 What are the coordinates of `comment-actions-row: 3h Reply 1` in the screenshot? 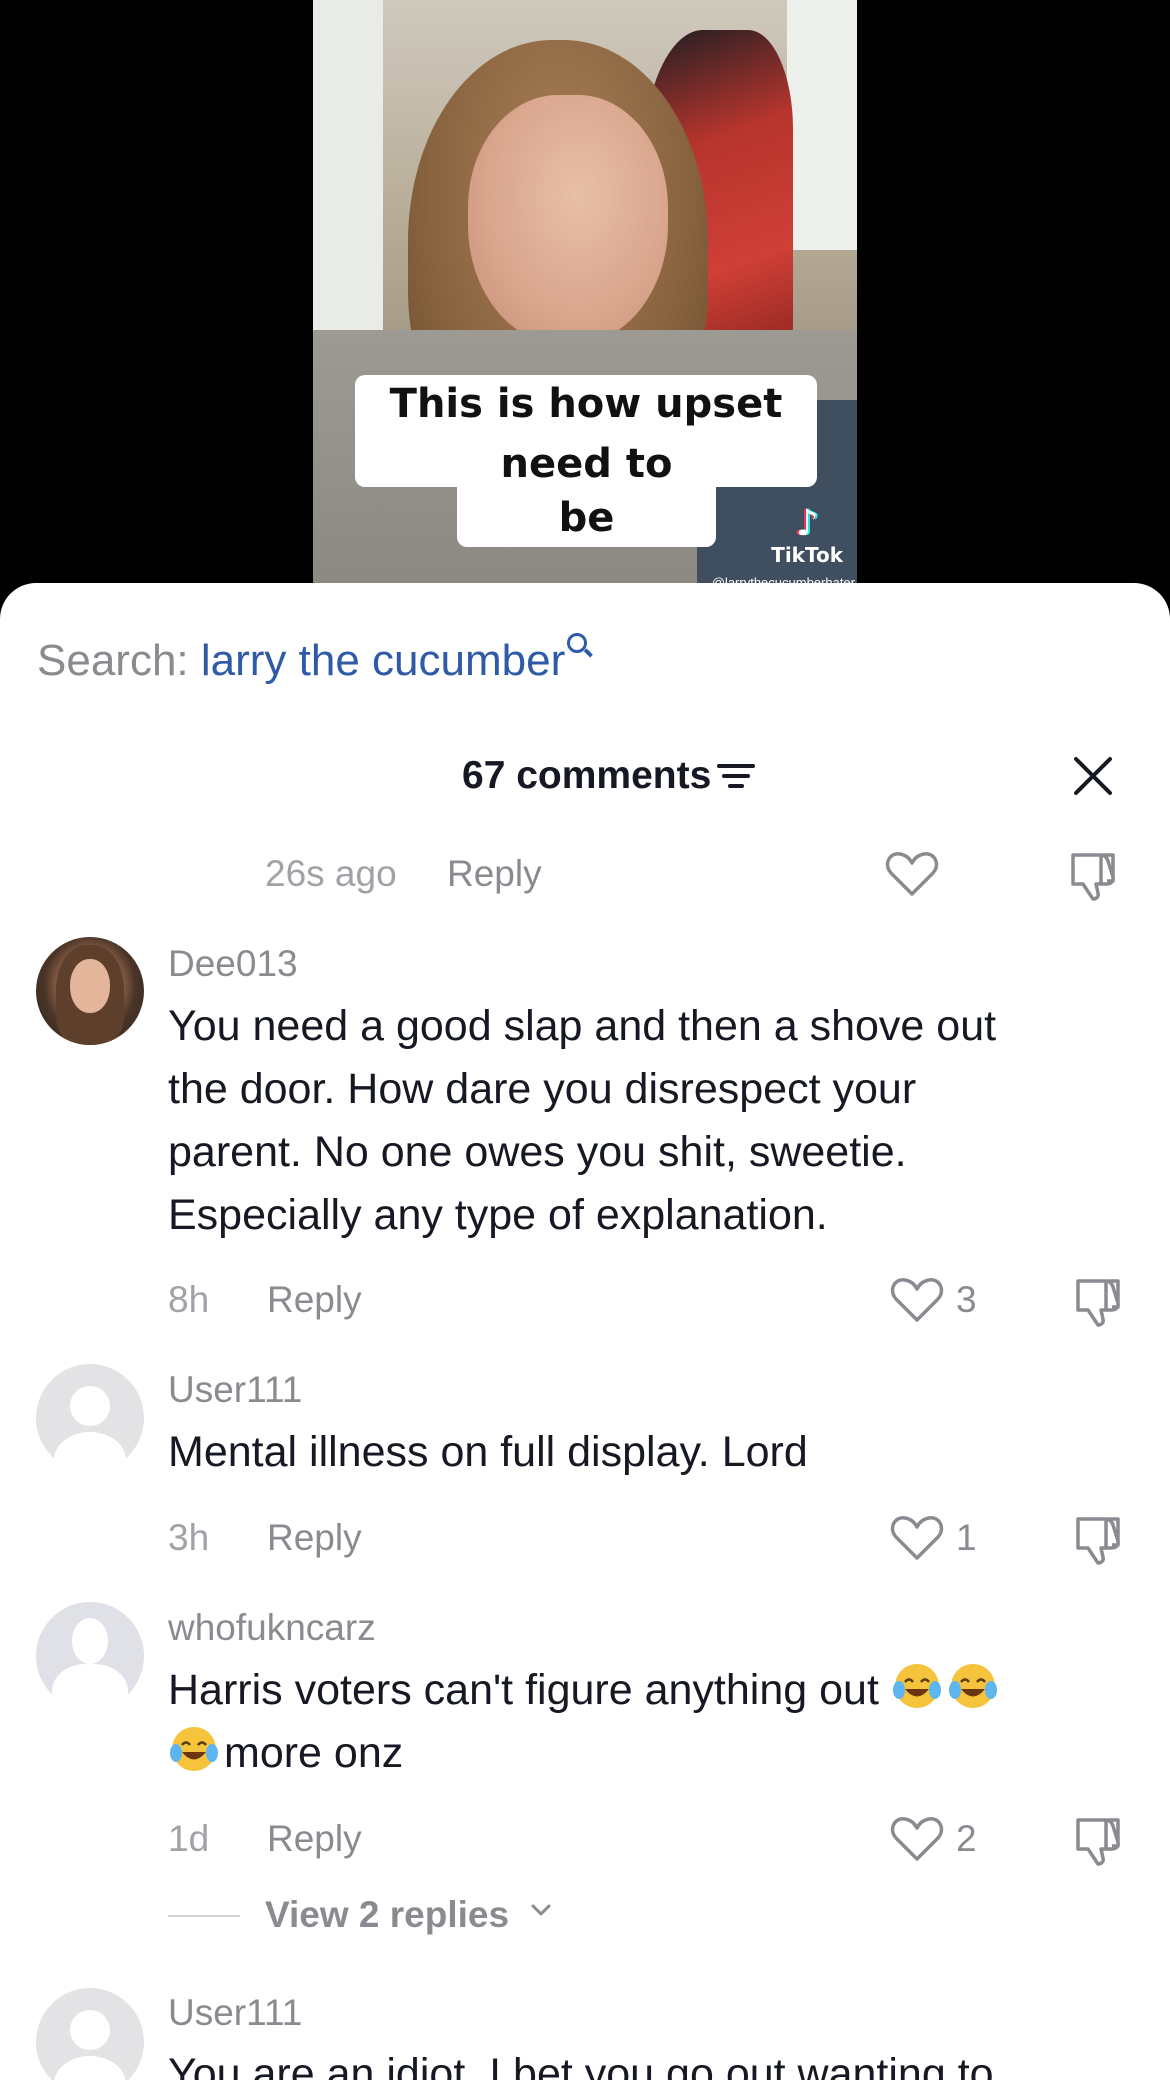 It's located at (585, 1539).